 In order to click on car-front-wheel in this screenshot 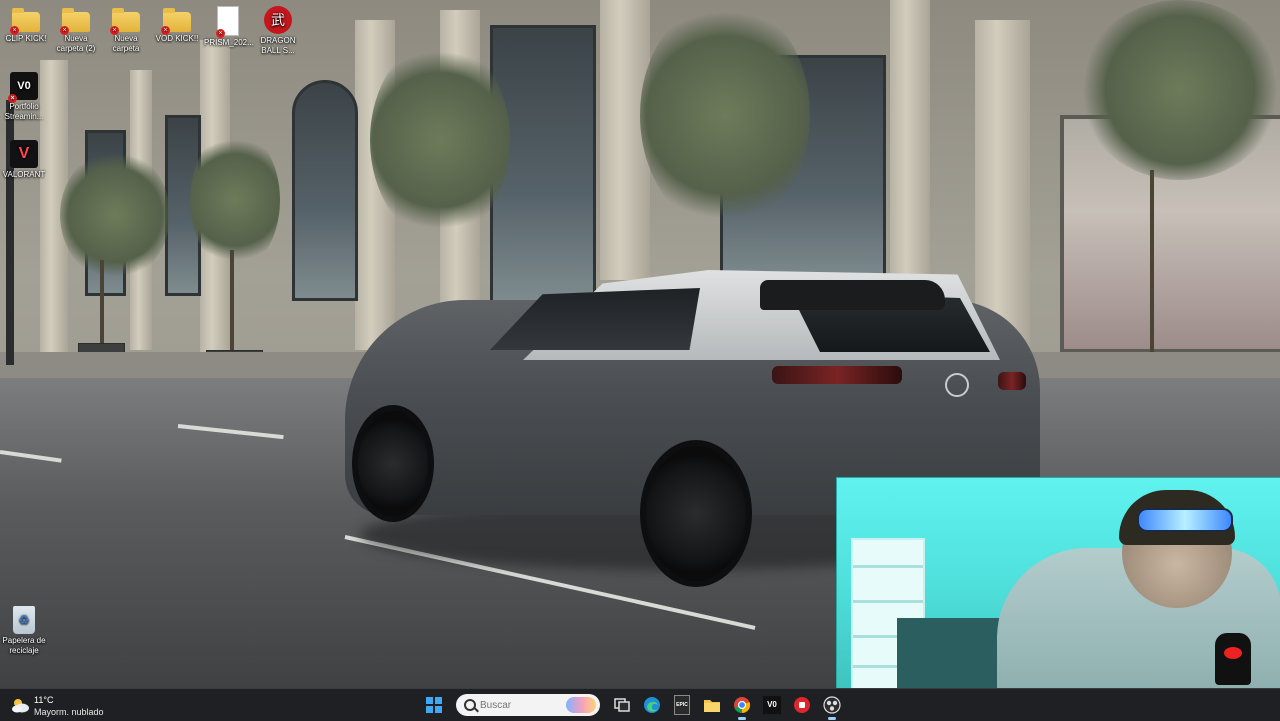, I will do `click(393, 463)`.